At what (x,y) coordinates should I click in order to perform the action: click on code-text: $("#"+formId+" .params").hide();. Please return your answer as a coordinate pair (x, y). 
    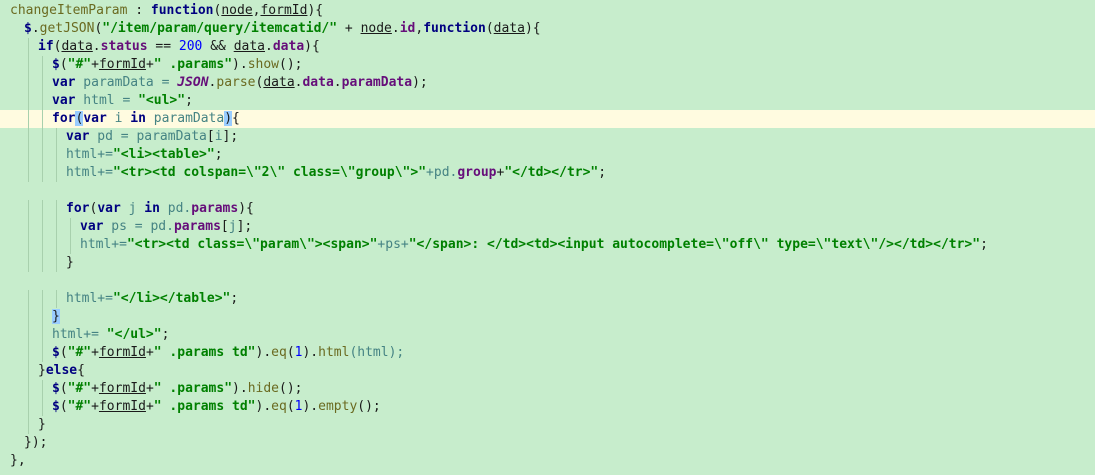
    Looking at the image, I should click on (177, 389).